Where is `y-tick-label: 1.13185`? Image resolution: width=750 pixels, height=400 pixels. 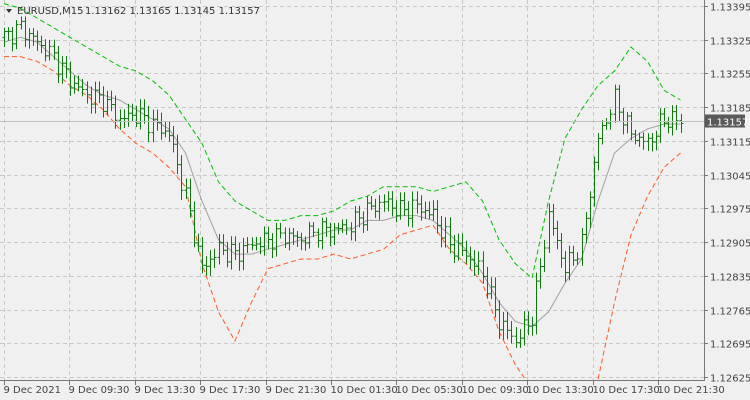 y-tick-label: 1.13185 is located at coordinates (730, 109).